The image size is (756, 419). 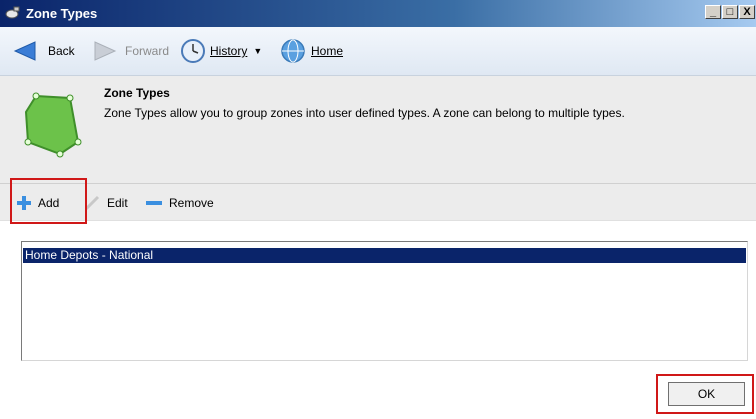 I want to click on navigation-bar: Back Forward History ▼ Home, so click(x=378, y=51).